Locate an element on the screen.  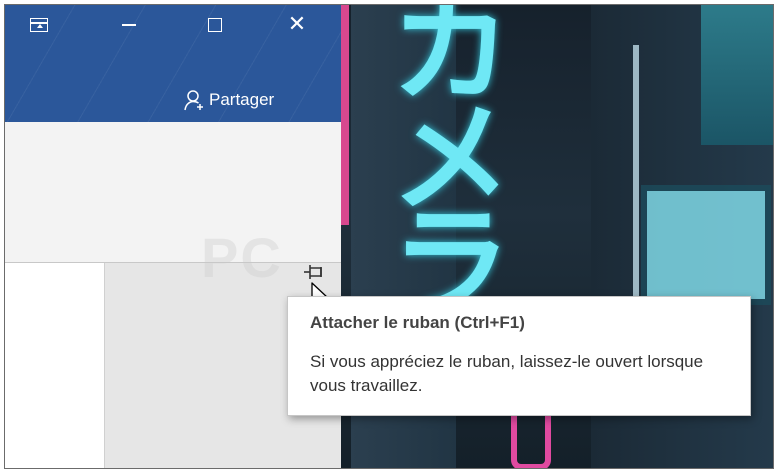
ribbon-area is located at coordinates (173, 192).